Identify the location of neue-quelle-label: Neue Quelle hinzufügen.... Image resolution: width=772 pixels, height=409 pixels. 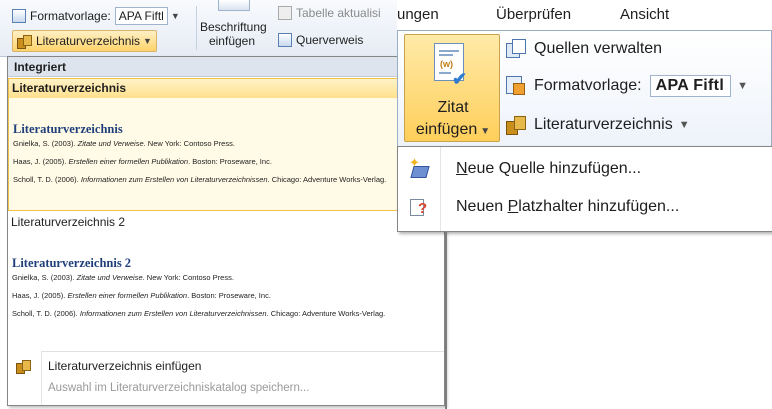
(549, 168).